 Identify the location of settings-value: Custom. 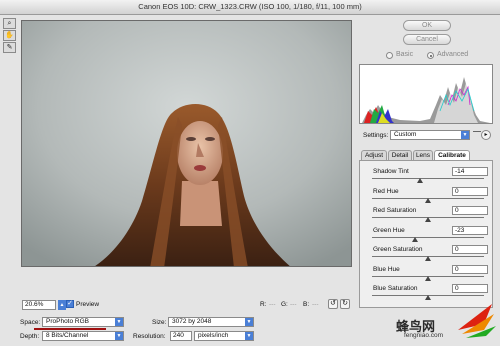
(405, 134).